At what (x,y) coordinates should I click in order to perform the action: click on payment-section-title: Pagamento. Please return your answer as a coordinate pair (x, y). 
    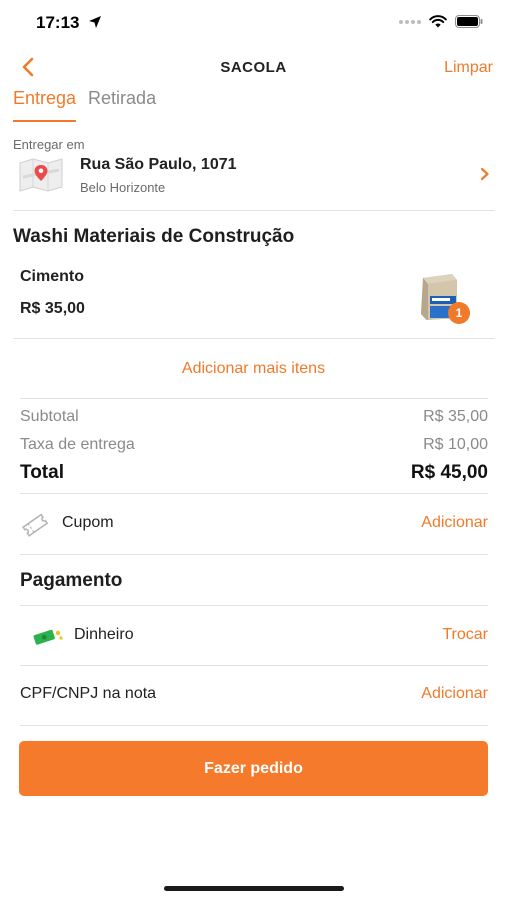
    Looking at the image, I should click on (71, 580).